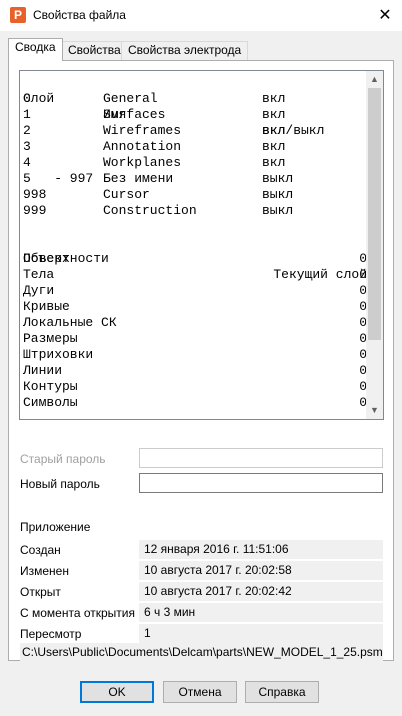 The height and width of the screenshot is (716, 402). What do you see at coordinates (55, 527) in the screenshot?
I see `application-label: Приложение` at bounding box center [55, 527].